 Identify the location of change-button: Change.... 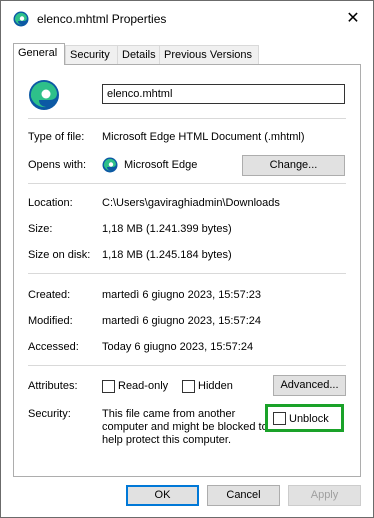
(293, 165).